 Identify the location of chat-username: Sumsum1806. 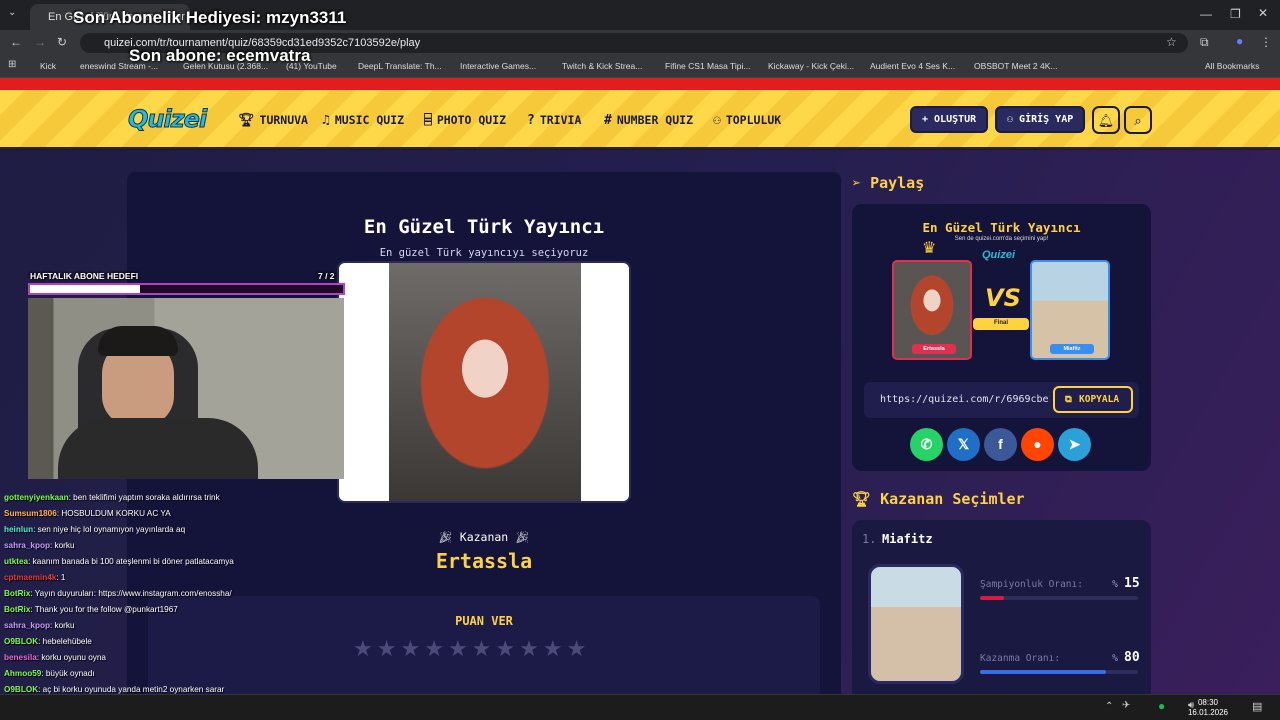
(30, 513).